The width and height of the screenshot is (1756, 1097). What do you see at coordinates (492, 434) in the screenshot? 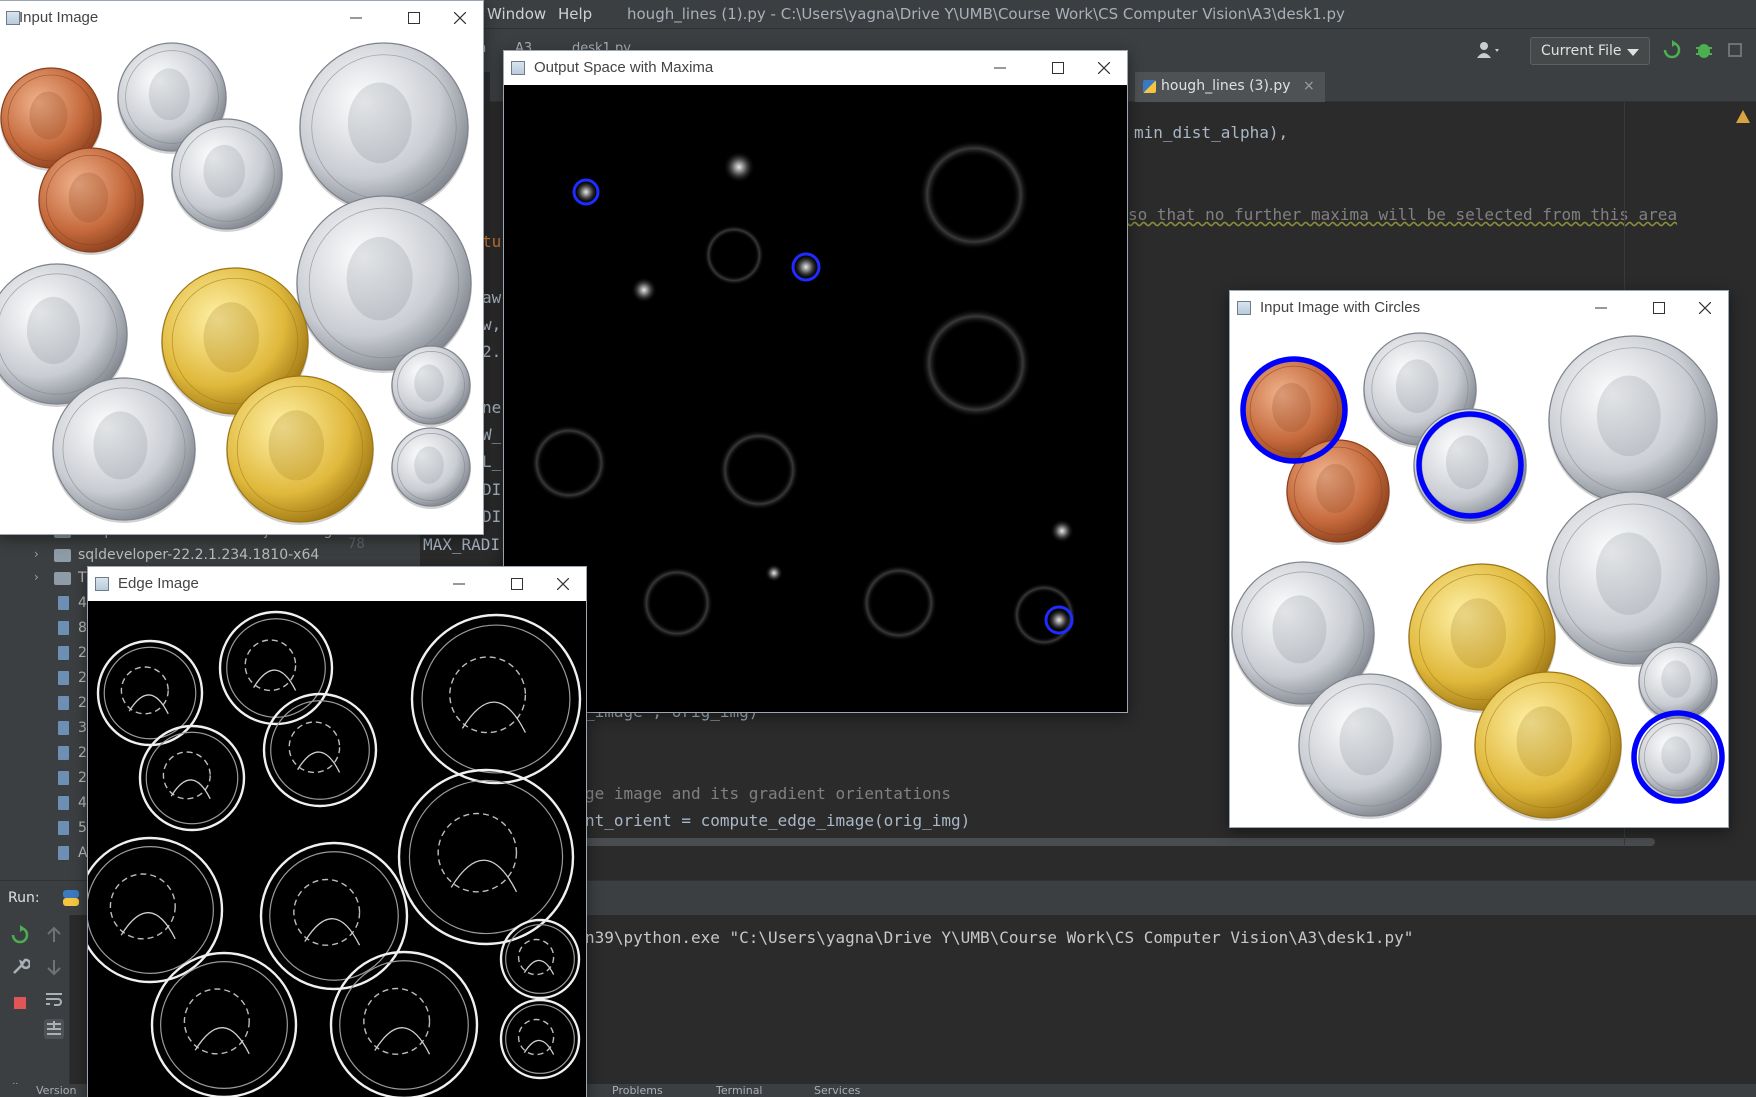
I see `code-fragment: W_` at bounding box center [492, 434].